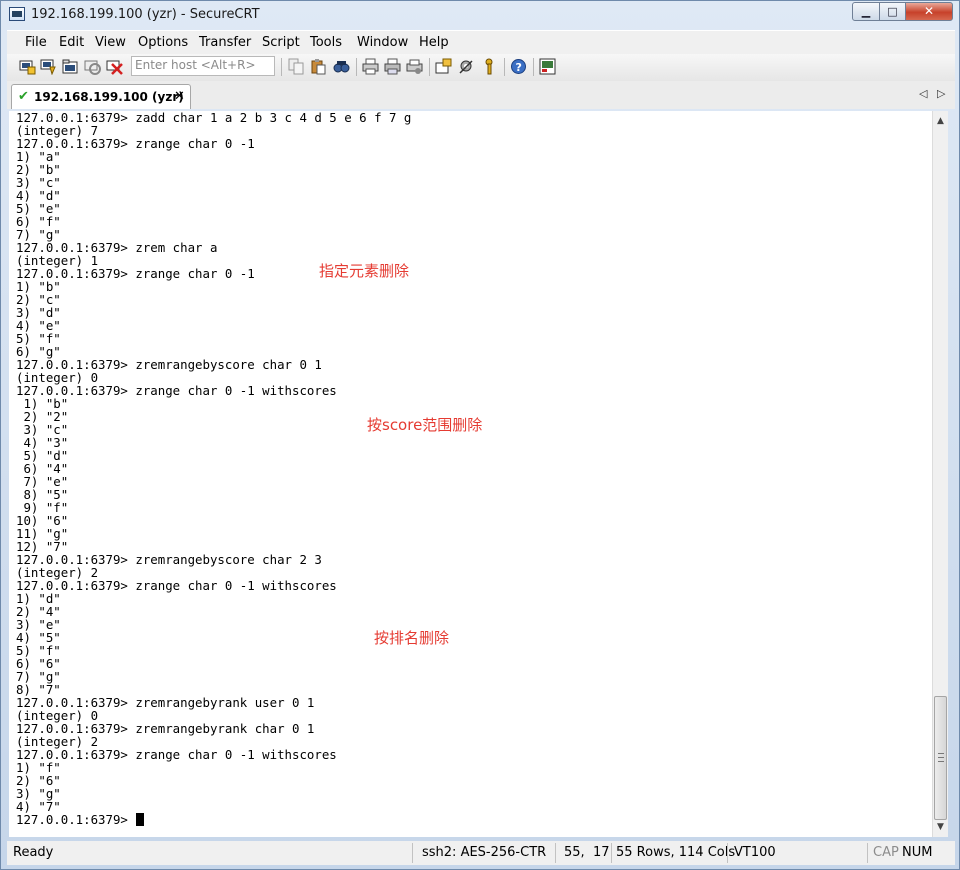 The height and width of the screenshot is (870, 960). I want to click on global-options-icon, so click(466, 66).